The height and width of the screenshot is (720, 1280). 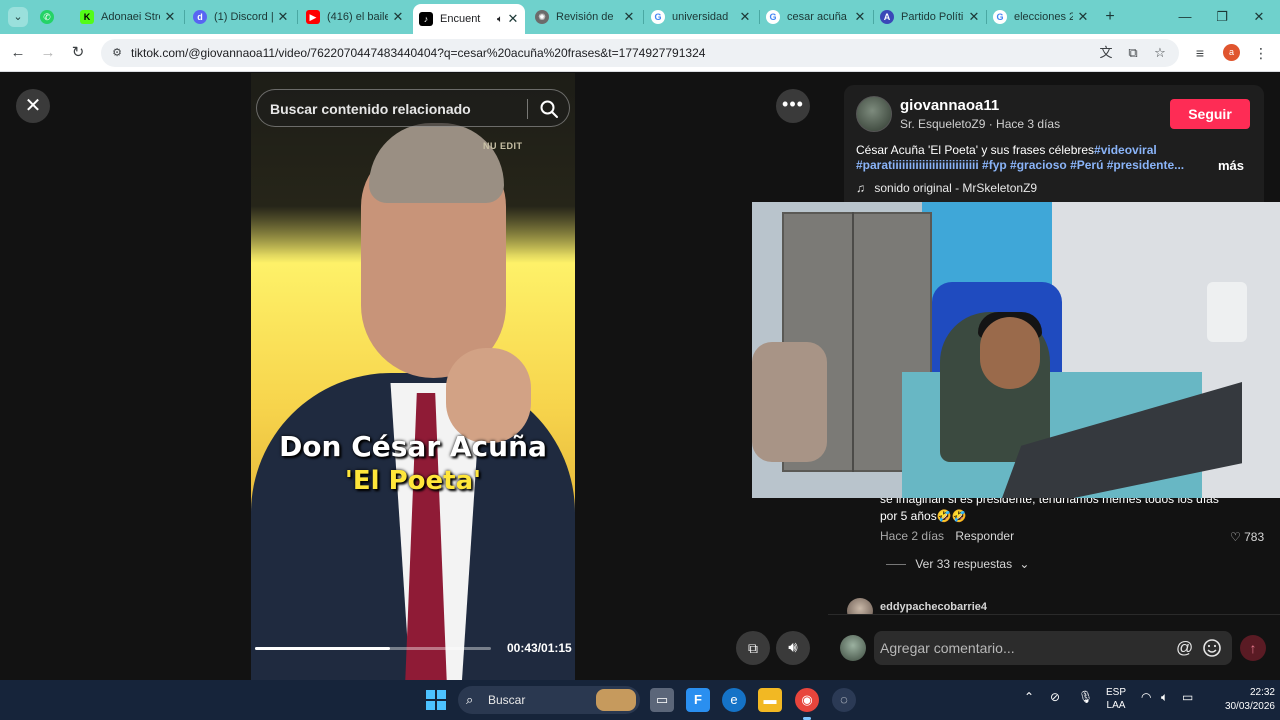 What do you see at coordinates (807, 704) in the screenshot?
I see `chrome-icon: ◉` at bounding box center [807, 704].